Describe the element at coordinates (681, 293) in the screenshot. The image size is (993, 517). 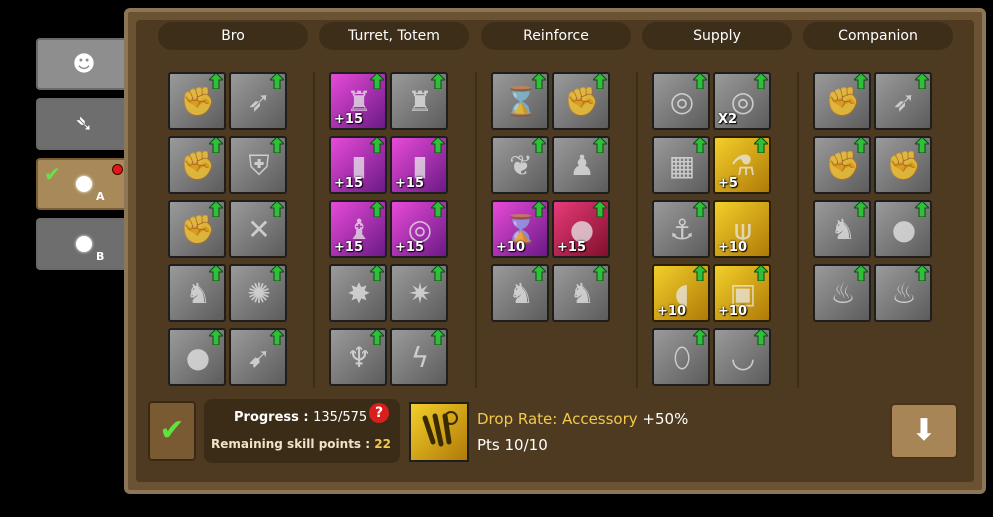
I see `skill-slot: ◖ +10` at that location.